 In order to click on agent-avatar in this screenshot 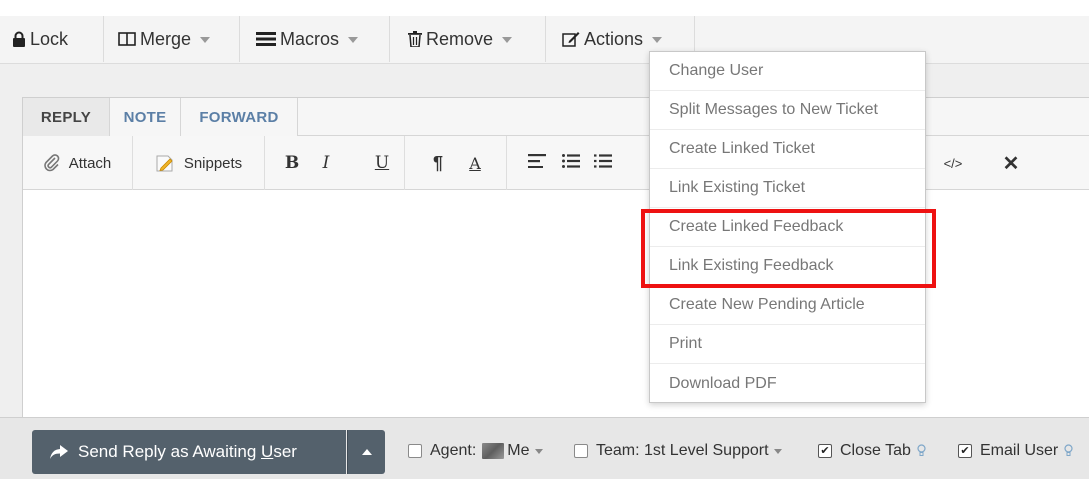, I will do `click(493, 451)`.